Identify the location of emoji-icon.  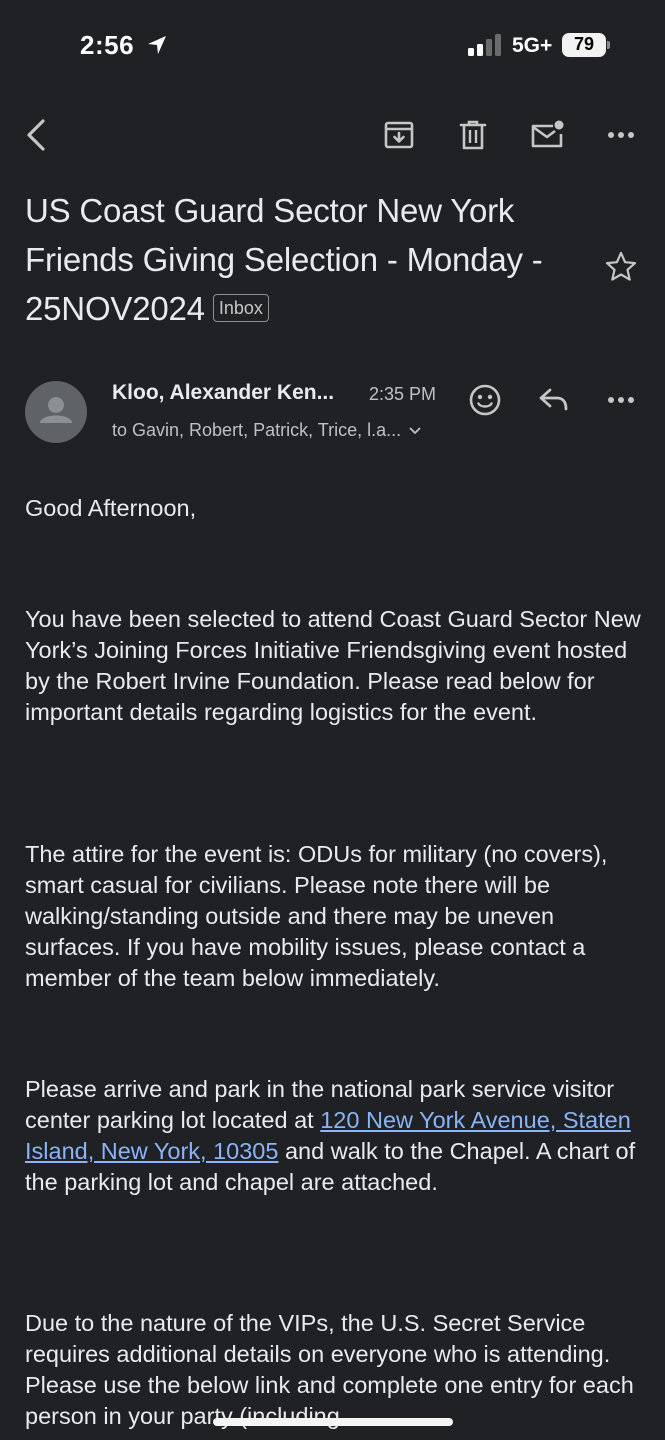
(485, 400).